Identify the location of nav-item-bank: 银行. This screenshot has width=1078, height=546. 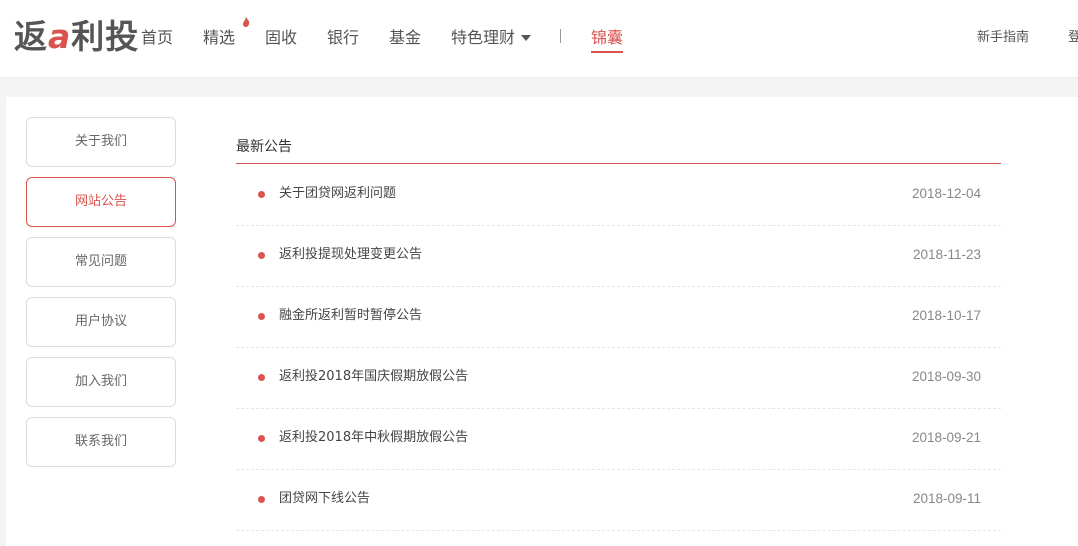
(343, 38).